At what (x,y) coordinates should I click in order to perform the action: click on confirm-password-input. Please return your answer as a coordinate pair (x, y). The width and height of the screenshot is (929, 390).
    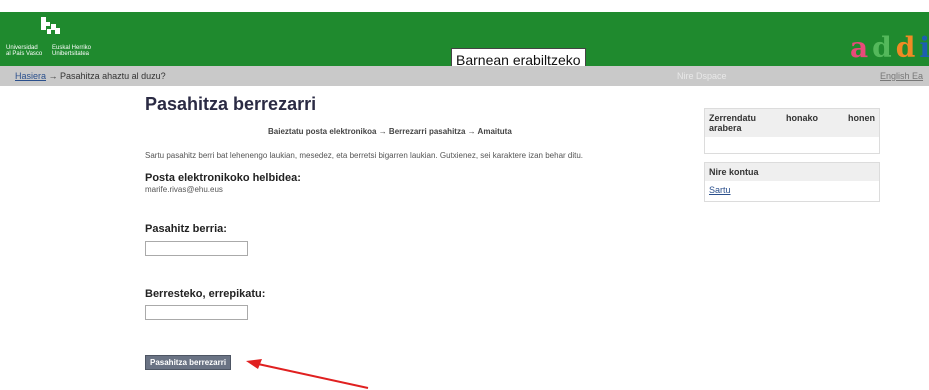
    Looking at the image, I should click on (196, 312).